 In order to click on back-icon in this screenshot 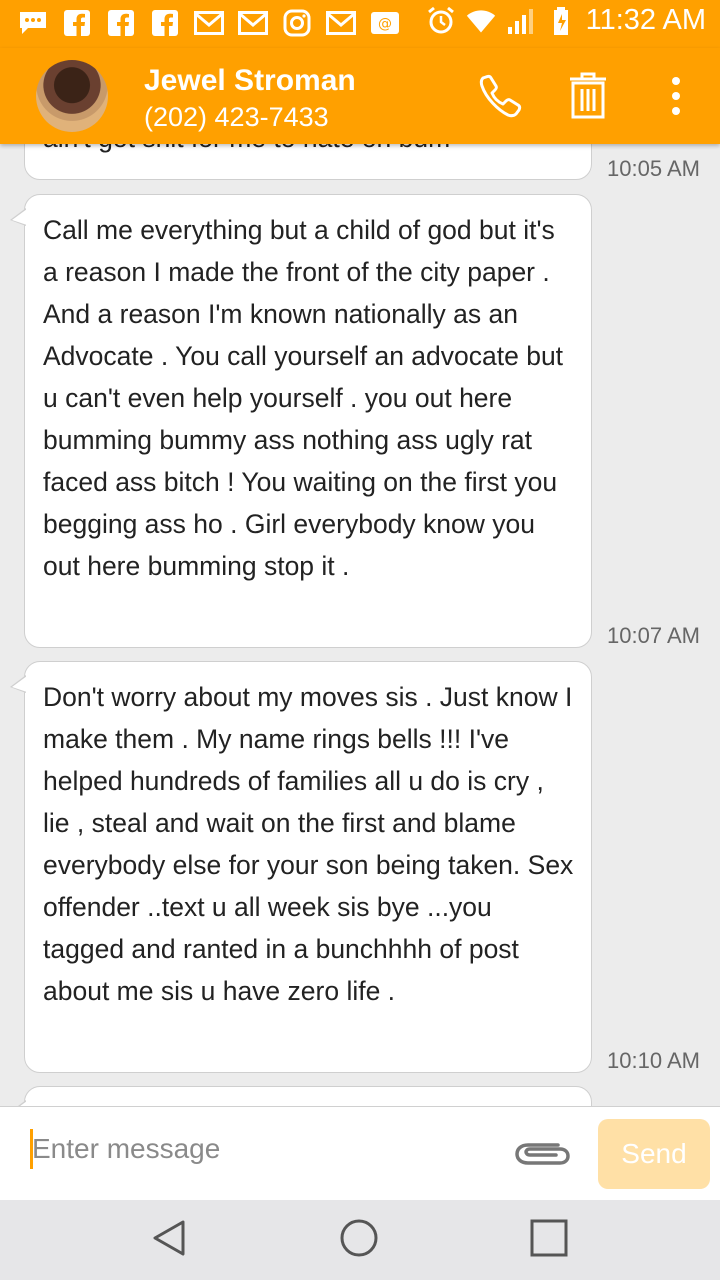, I will do `click(170, 1240)`.